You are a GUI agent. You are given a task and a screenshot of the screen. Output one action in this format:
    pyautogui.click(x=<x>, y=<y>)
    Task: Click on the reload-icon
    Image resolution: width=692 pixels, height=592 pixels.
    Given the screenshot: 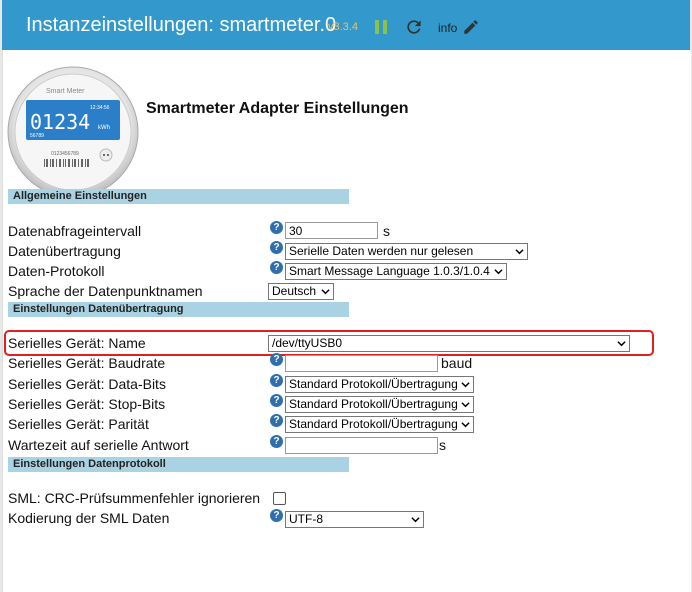 What is the action you would take?
    pyautogui.click(x=414, y=27)
    